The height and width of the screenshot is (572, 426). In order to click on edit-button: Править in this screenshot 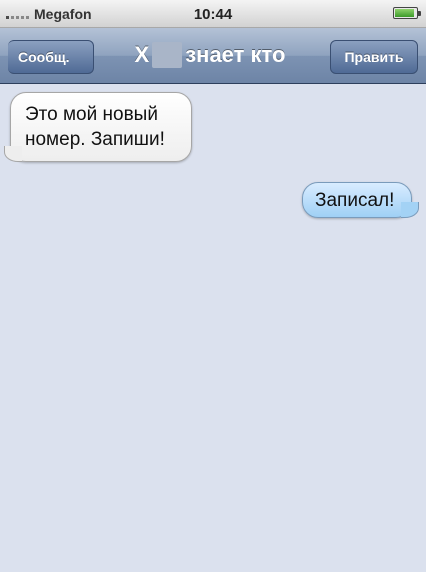, I will do `click(374, 57)`.